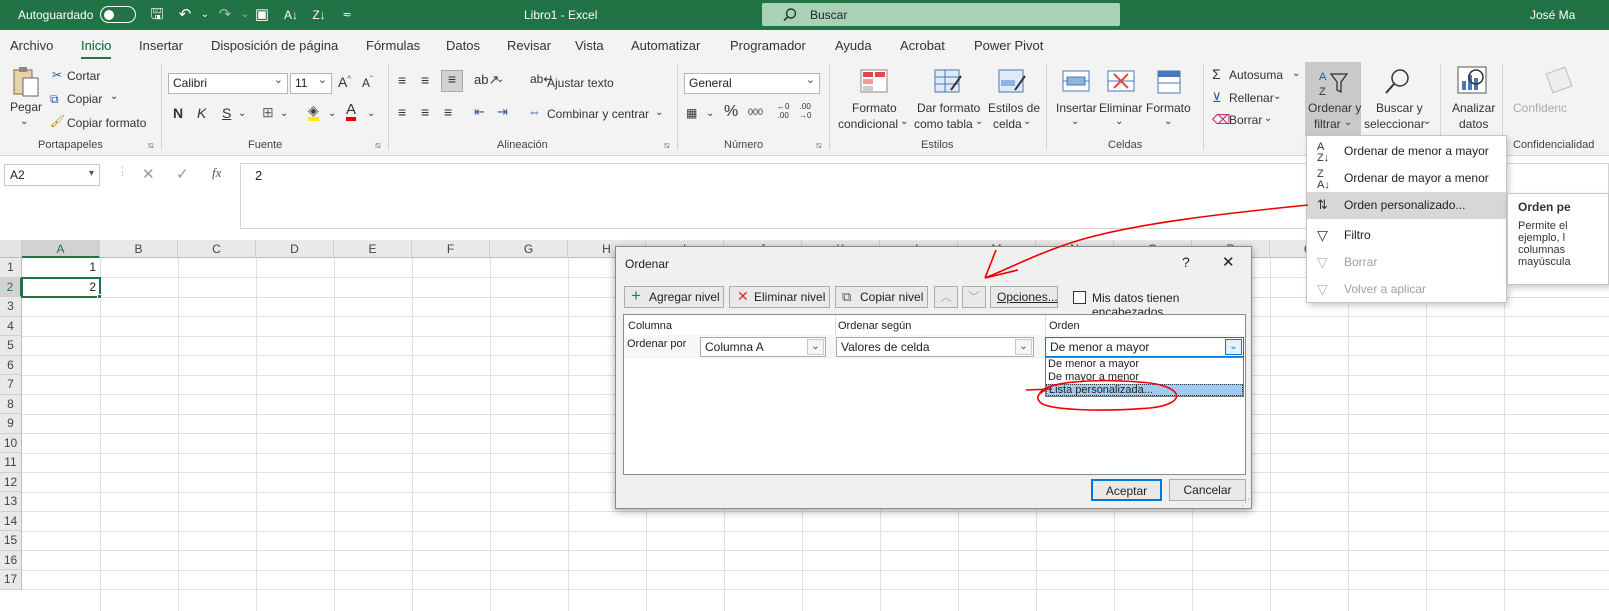  Describe the element at coordinates (448, 112) in the screenshot. I see `align-right-icon: ≡` at that location.